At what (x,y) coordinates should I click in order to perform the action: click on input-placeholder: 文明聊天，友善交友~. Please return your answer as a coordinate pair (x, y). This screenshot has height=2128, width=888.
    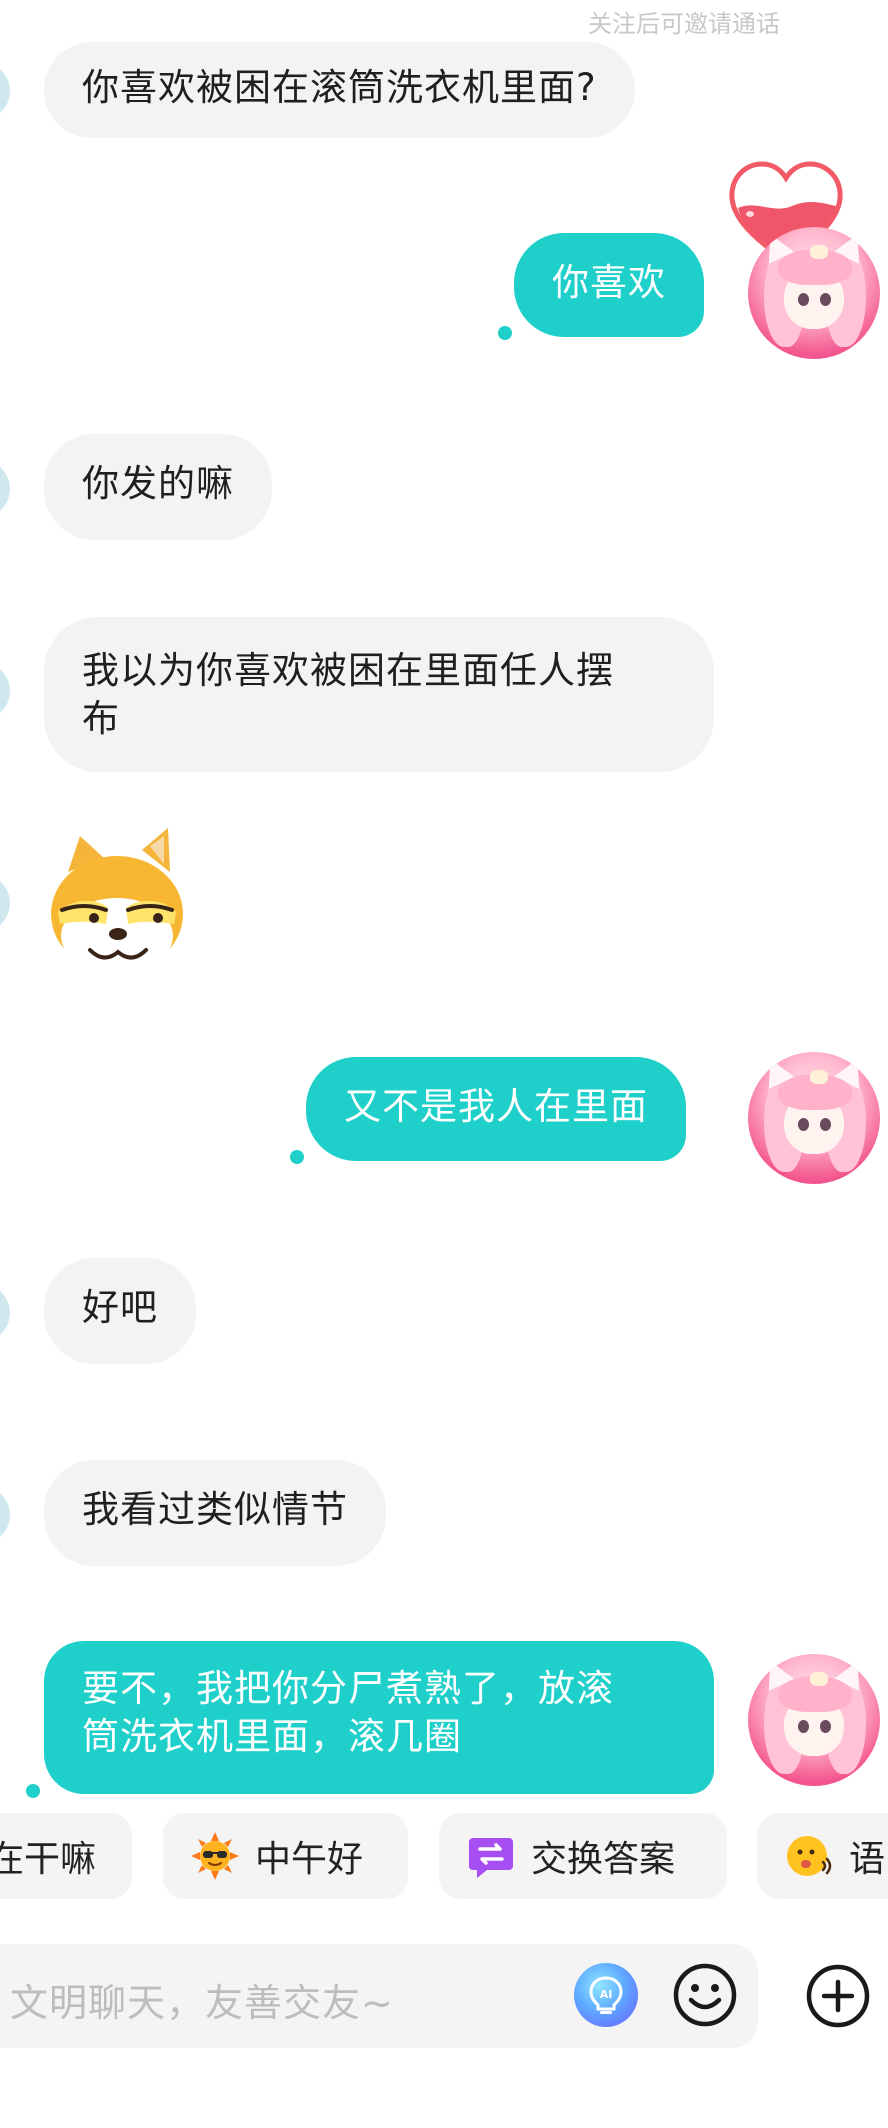
    Looking at the image, I should click on (202, 2003).